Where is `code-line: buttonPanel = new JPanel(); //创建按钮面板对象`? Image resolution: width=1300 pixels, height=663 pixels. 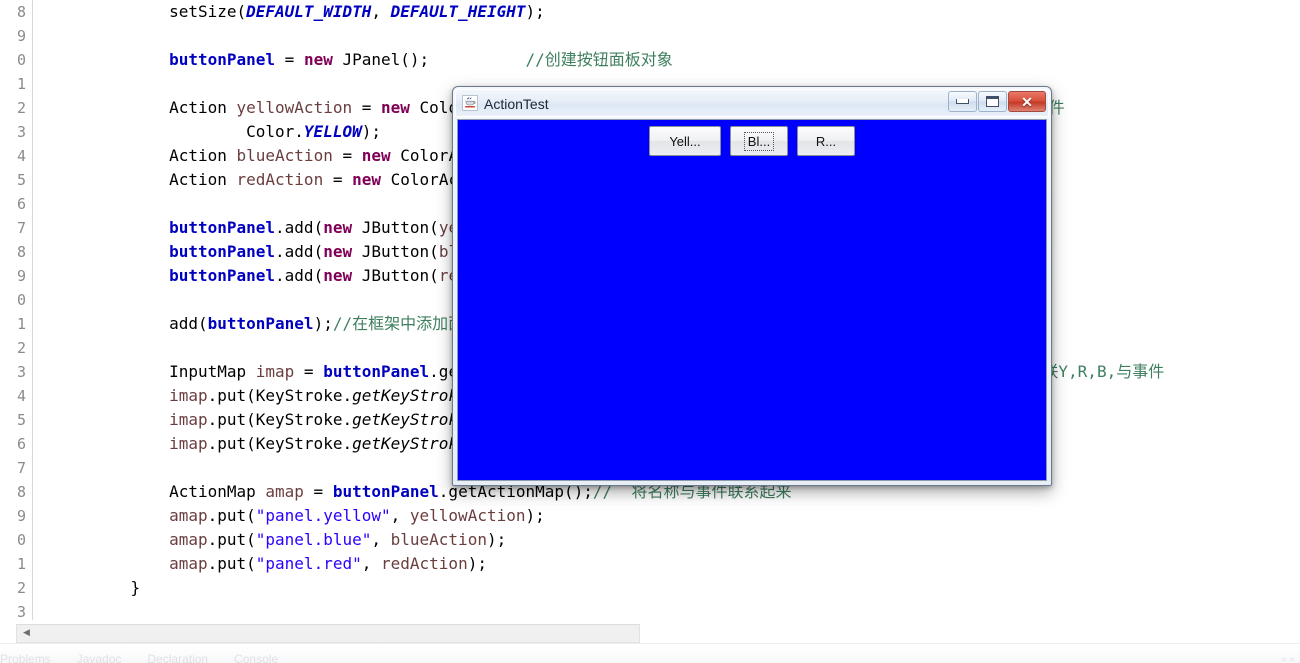 code-line: buttonPanel = new JPanel(); //创建按钮面板对象 is located at coordinates (666, 60).